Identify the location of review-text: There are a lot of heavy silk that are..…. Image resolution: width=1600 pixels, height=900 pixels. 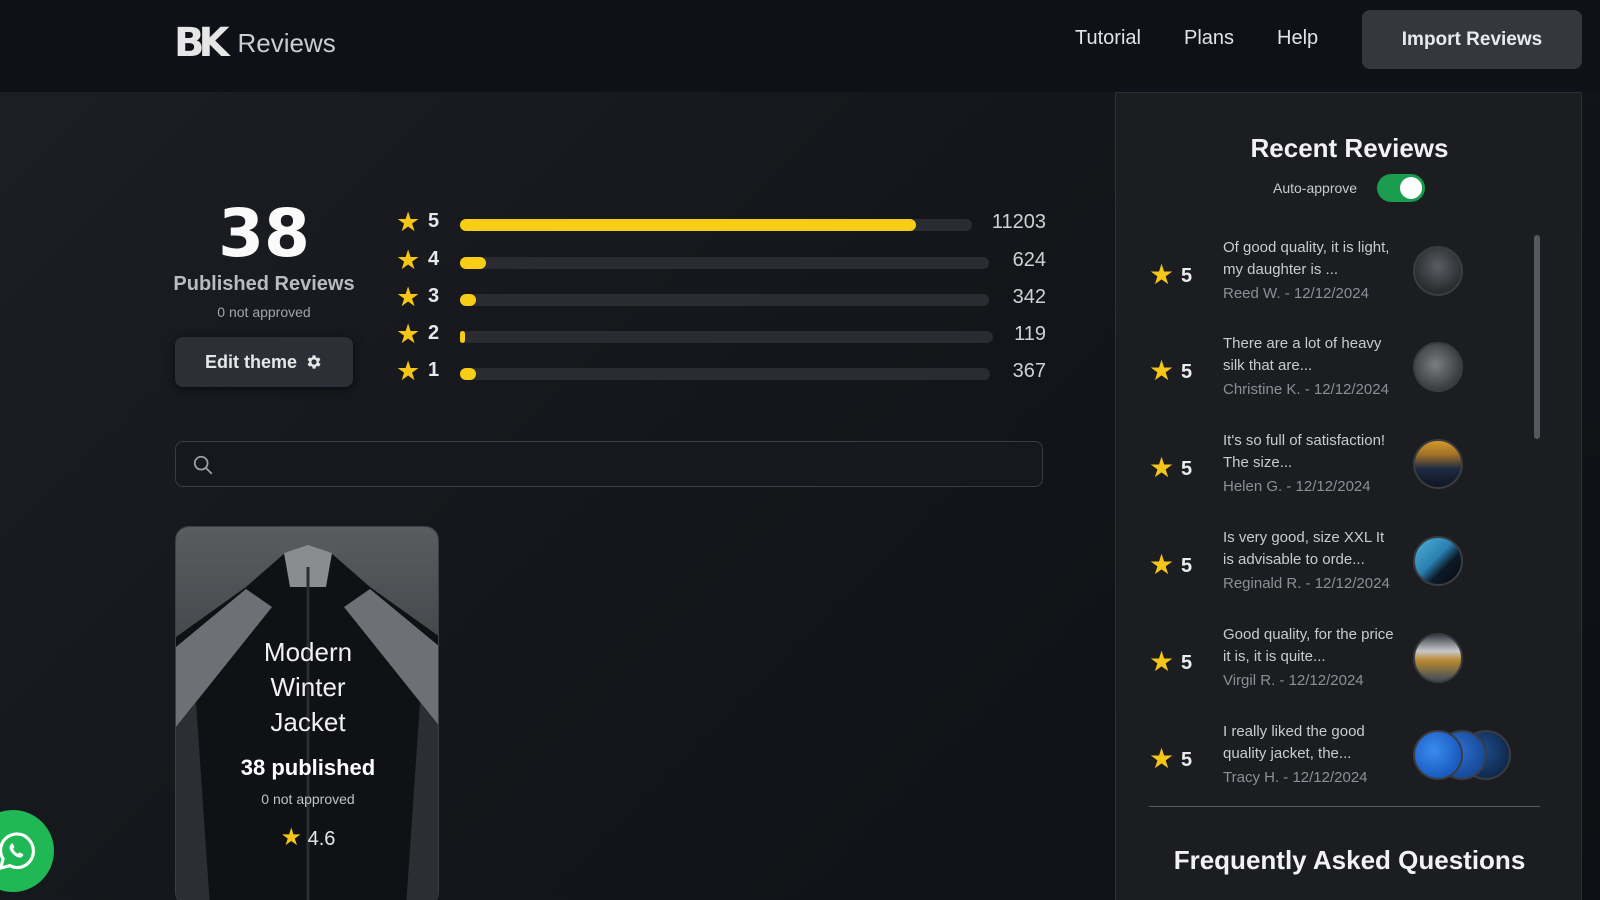
(1302, 354).